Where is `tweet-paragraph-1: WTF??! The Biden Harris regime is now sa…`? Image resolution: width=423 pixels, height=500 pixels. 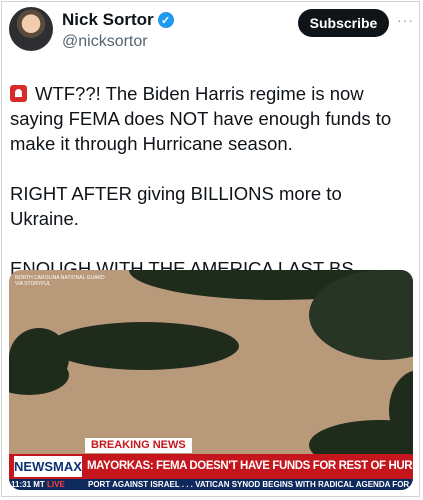 tweet-paragraph-1: WTF??! The Biden Harris regime is now sa… is located at coordinates (201, 118).